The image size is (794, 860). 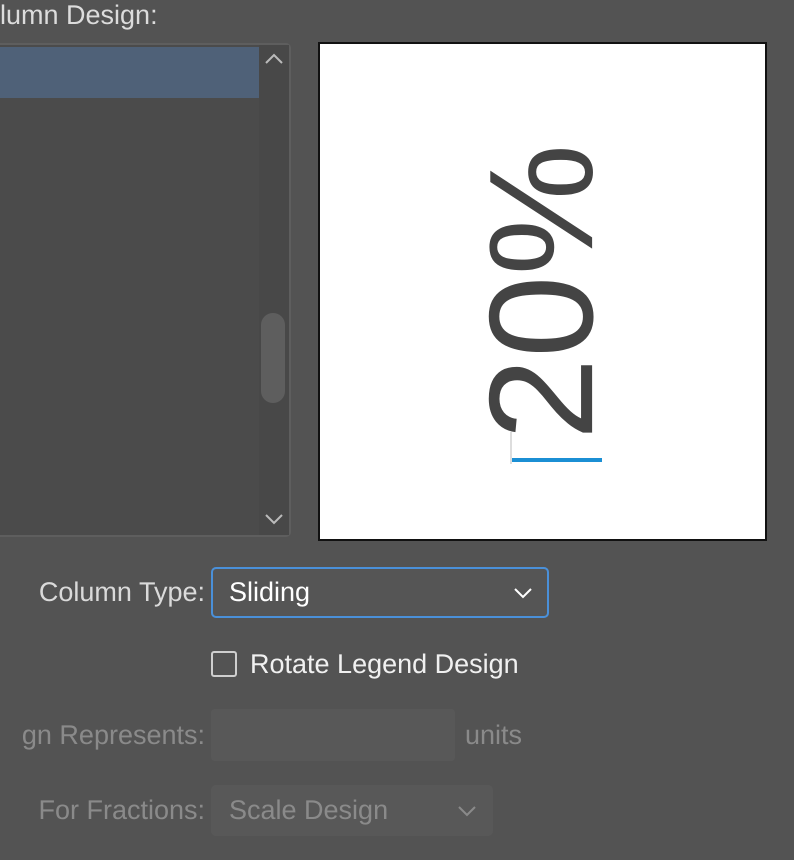 I want to click on field-label: Column Type:, so click(x=121, y=592).